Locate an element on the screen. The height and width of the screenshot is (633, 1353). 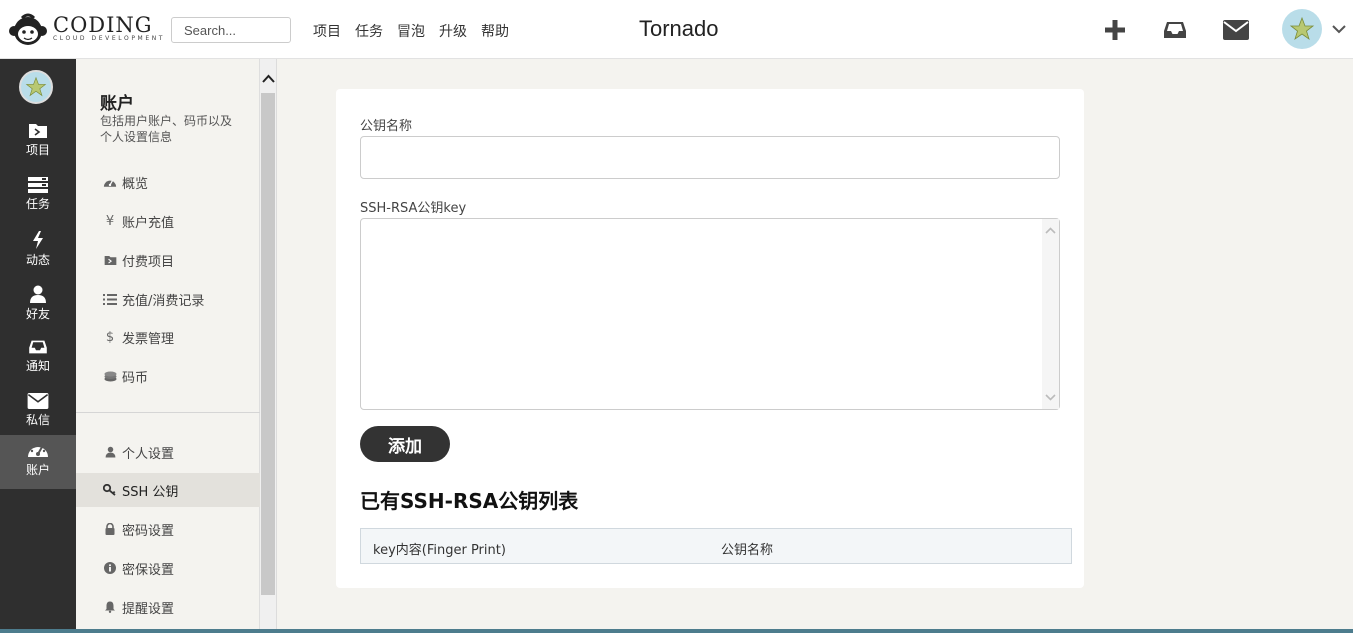
sidebar-item-reminders: 提醒设置 is located at coordinates (168, 607).